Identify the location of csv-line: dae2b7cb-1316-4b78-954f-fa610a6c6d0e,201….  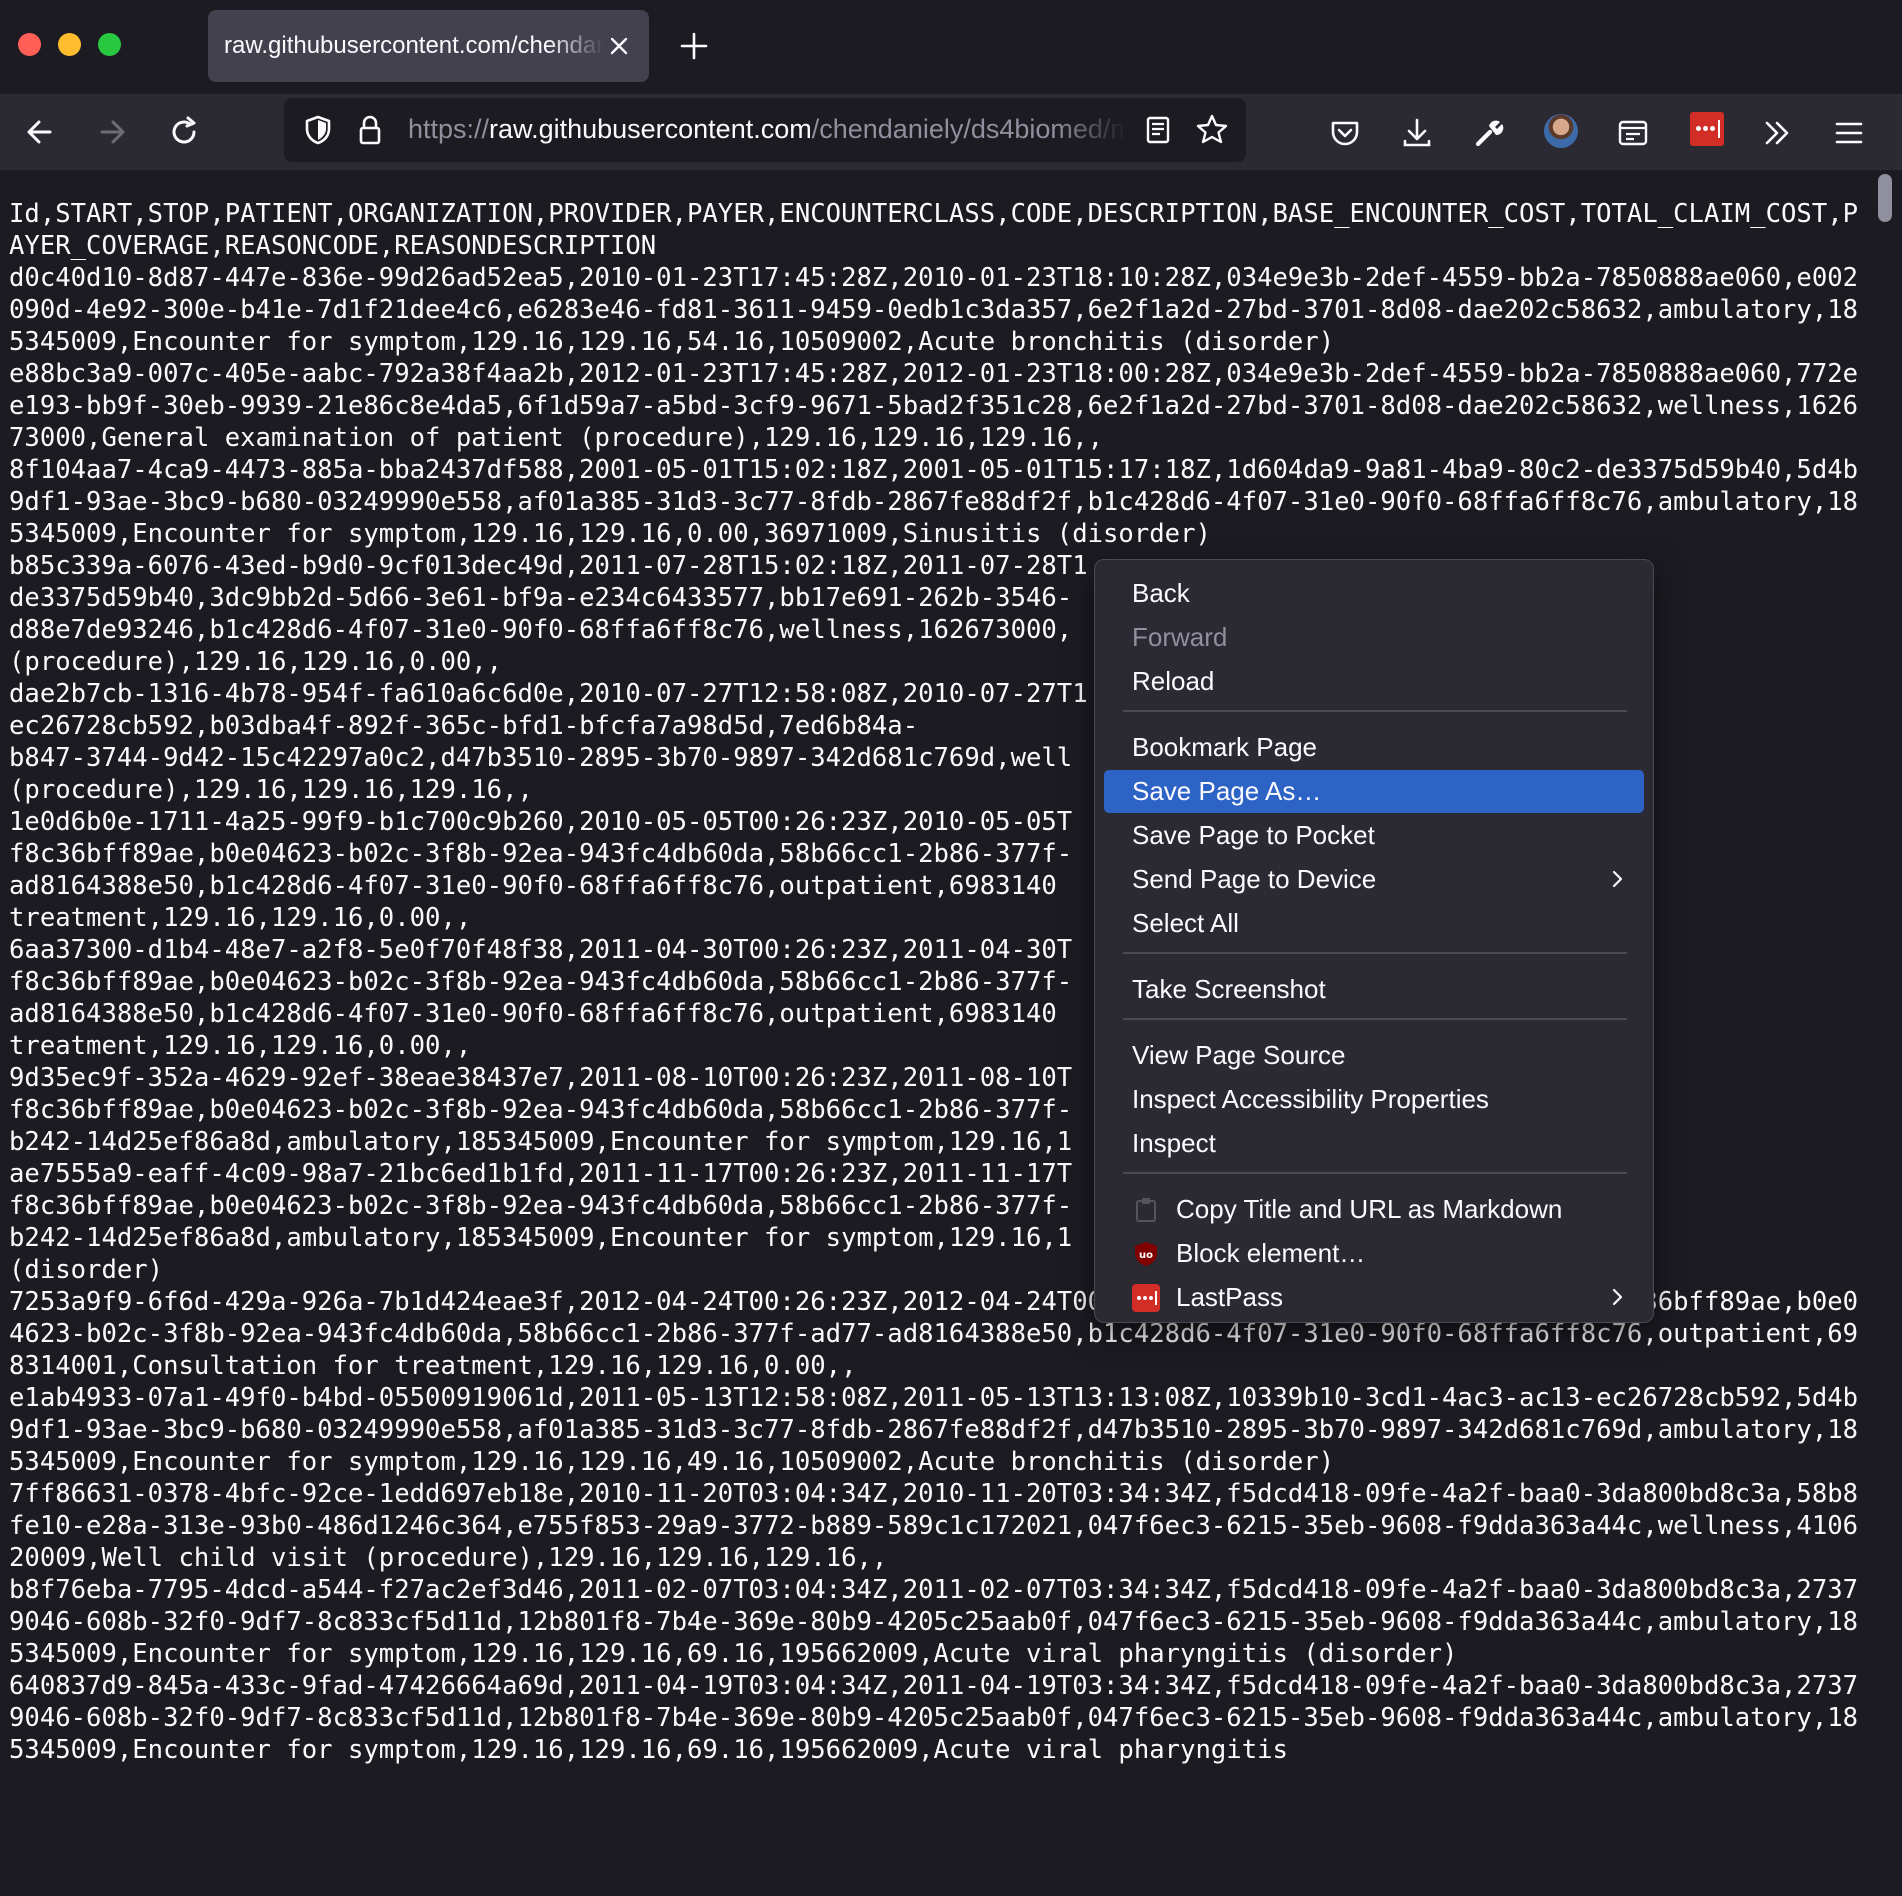
(548, 694).